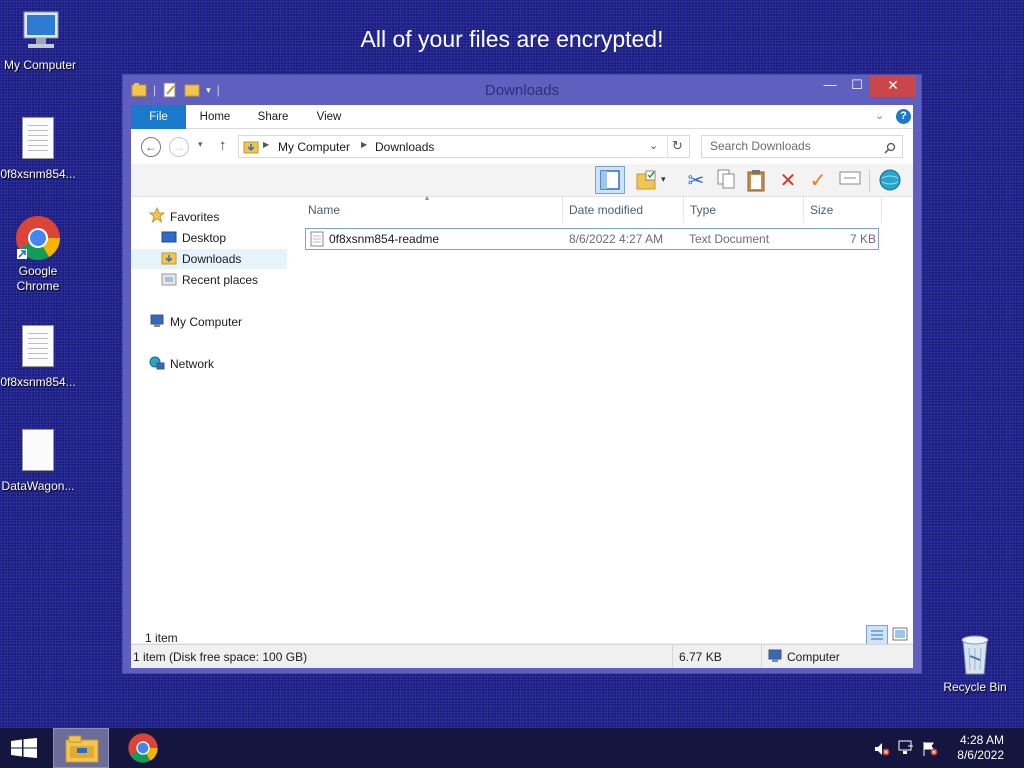  Describe the element at coordinates (251, 148) in the screenshot. I see `folder-icon` at that location.